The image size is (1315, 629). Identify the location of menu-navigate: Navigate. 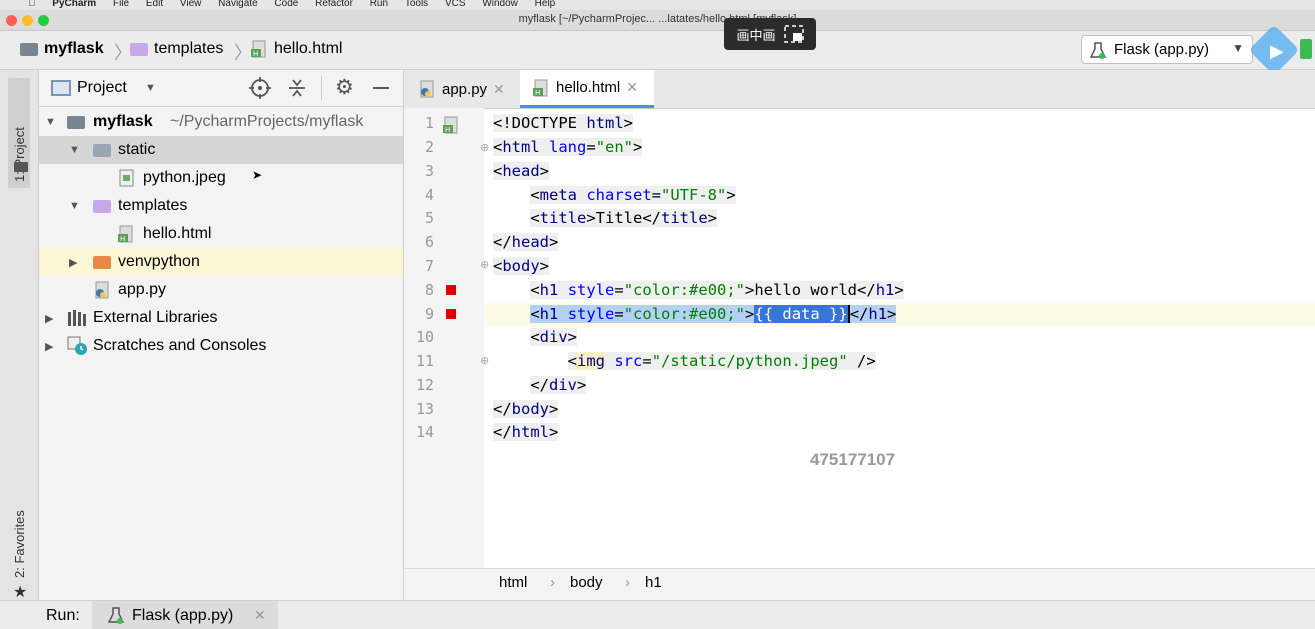
(237, 4).